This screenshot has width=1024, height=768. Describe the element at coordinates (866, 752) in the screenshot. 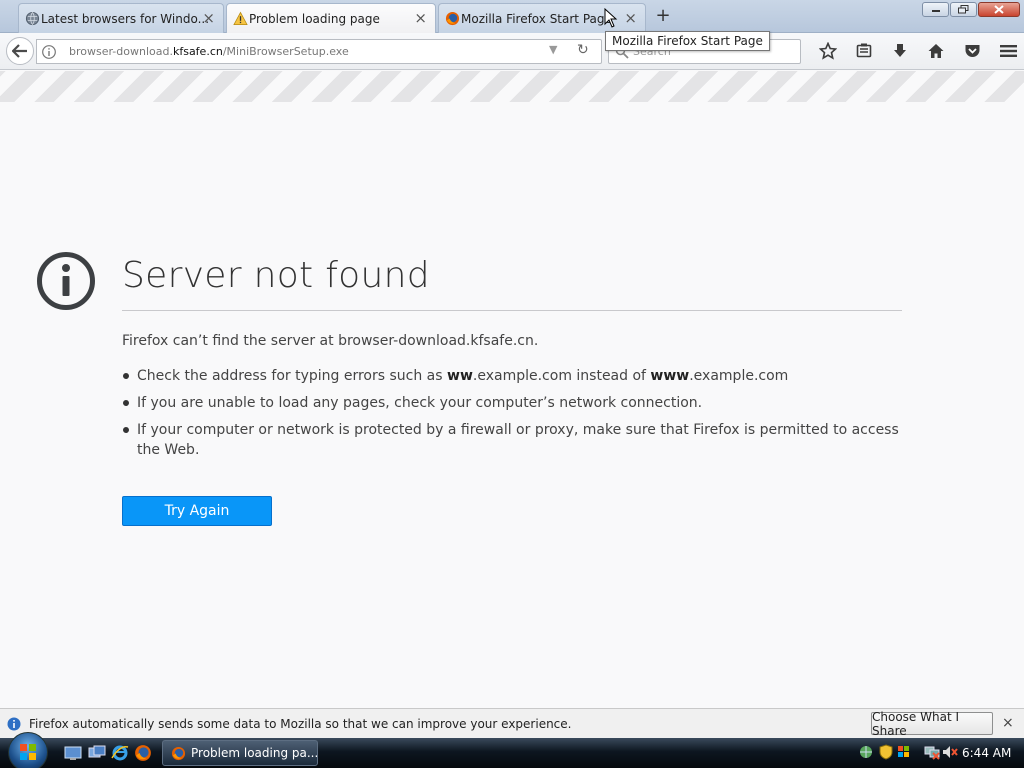

I see `network-sharing-icon` at that location.